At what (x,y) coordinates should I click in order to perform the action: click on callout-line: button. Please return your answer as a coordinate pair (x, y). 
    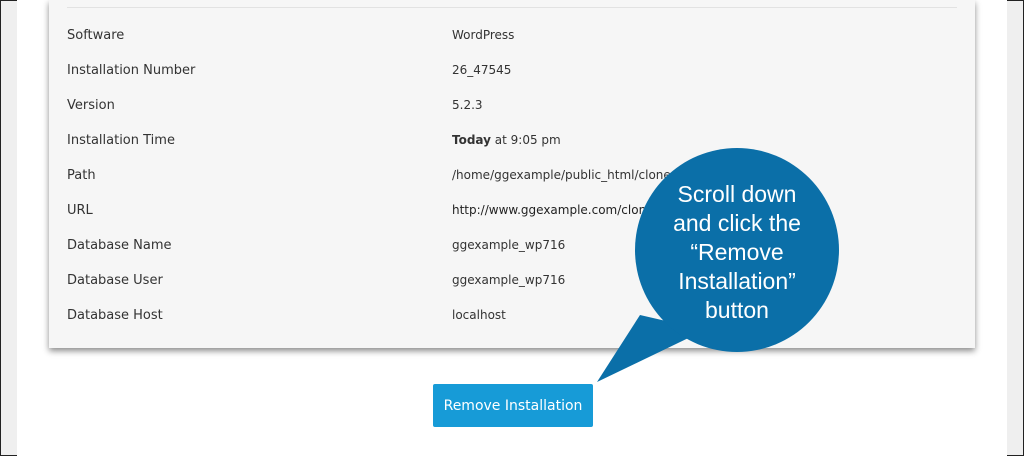
    Looking at the image, I should click on (737, 310).